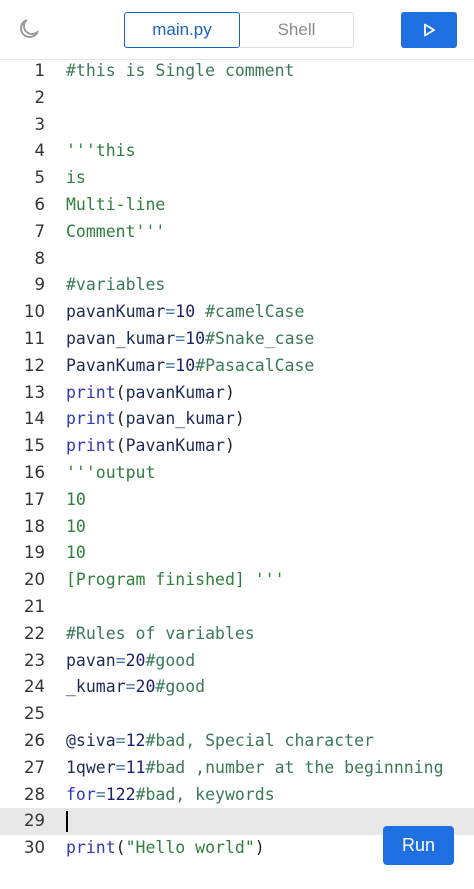 The image size is (474, 889). What do you see at coordinates (237, 687) in the screenshot?
I see `code-line: 24 _kumar=20#good` at bounding box center [237, 687].